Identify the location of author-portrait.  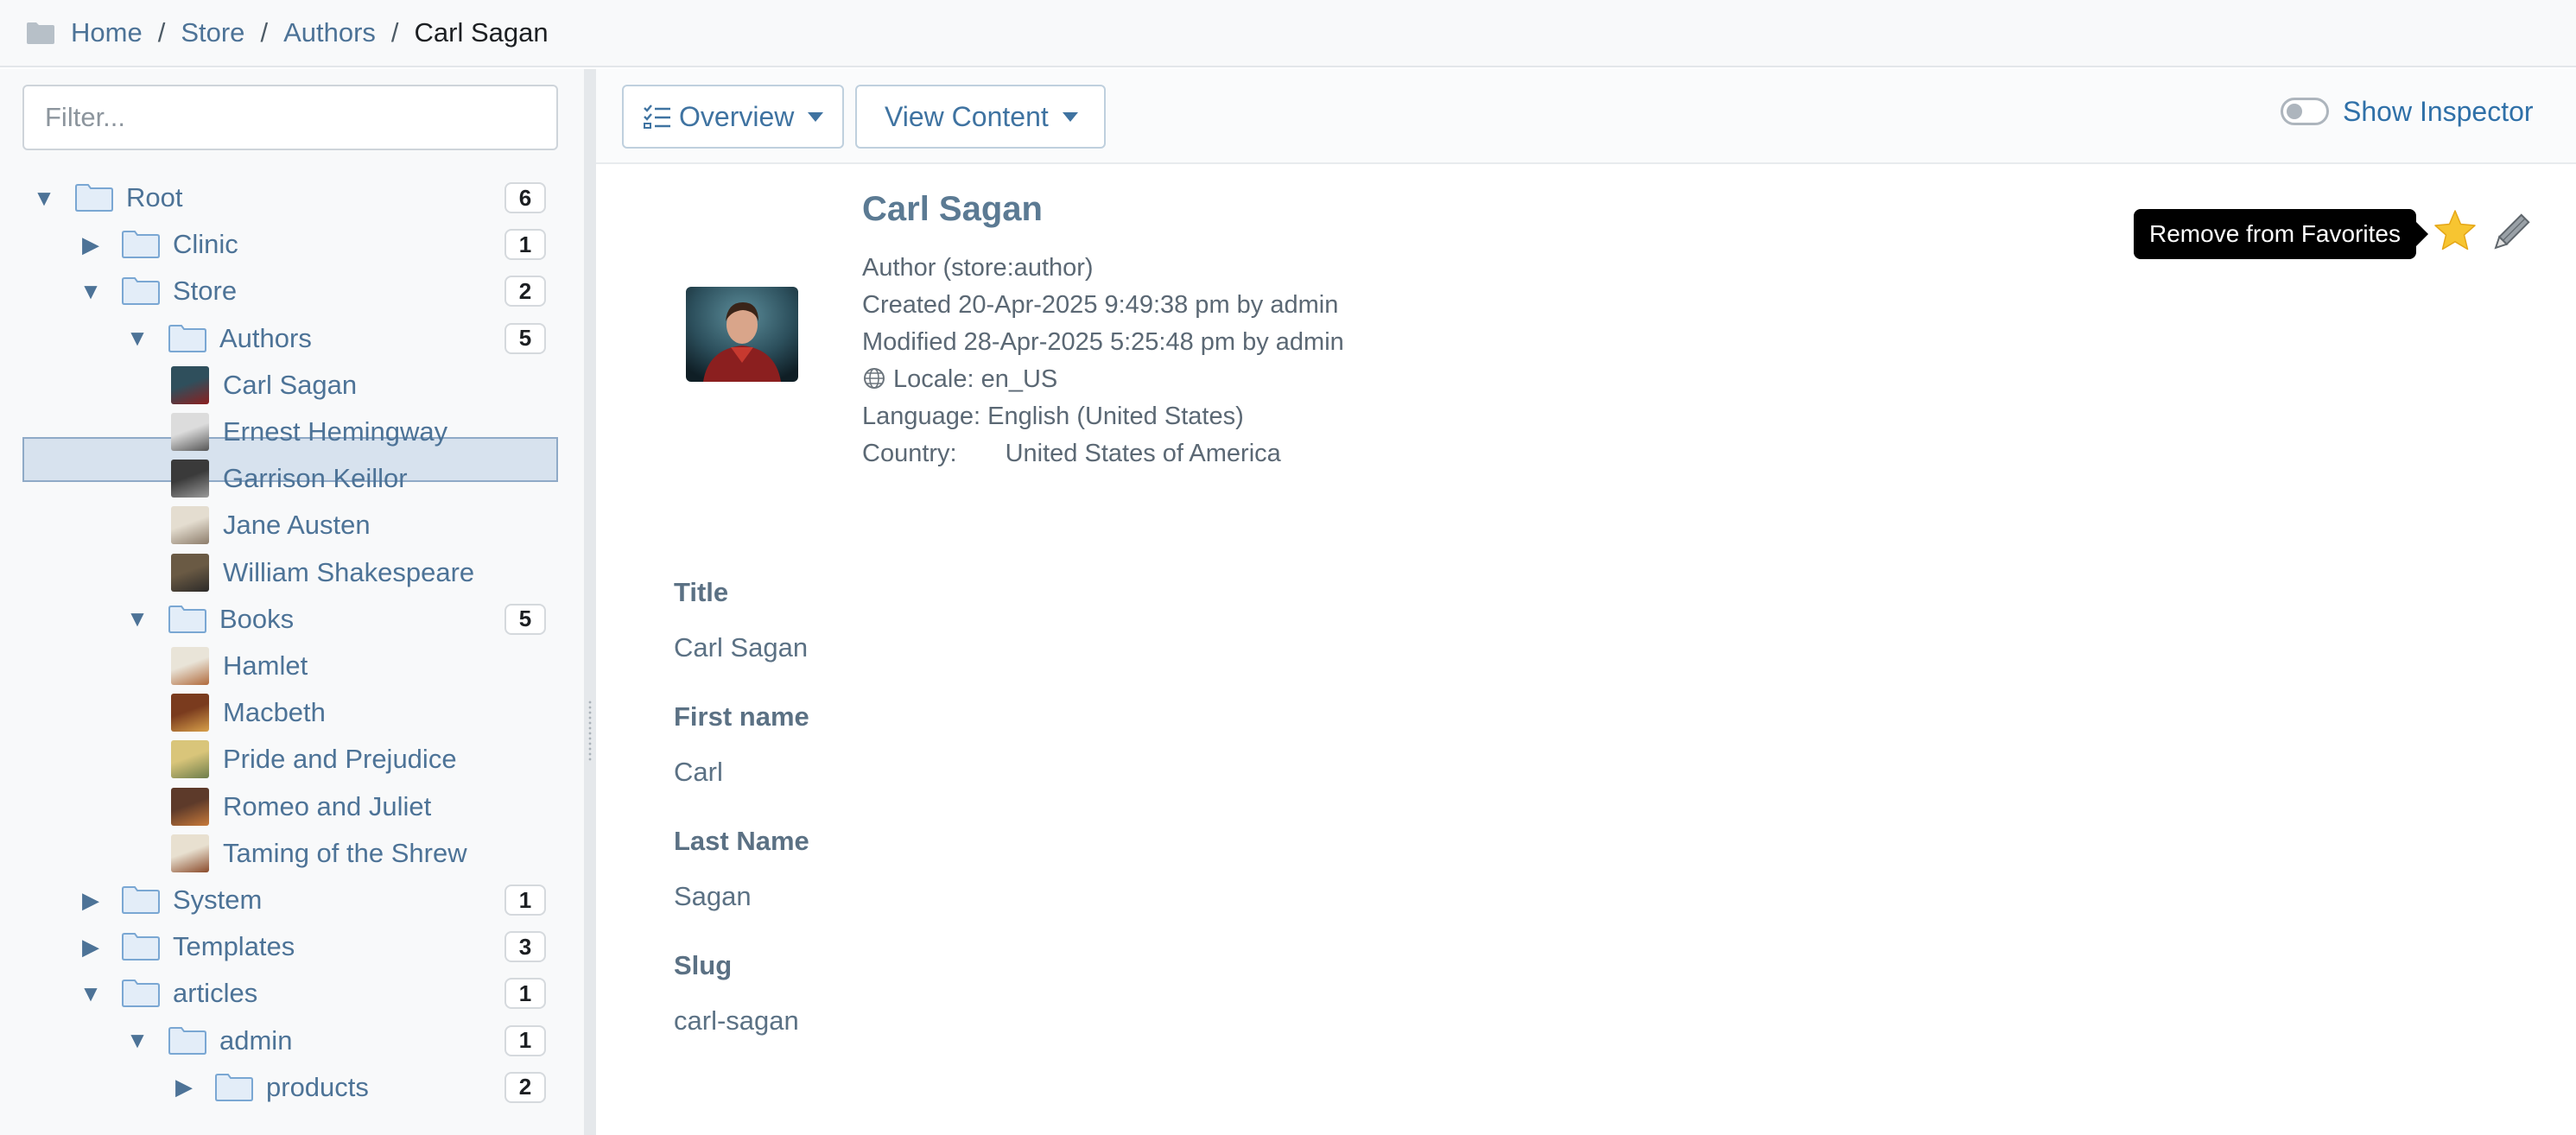
(742, 335).